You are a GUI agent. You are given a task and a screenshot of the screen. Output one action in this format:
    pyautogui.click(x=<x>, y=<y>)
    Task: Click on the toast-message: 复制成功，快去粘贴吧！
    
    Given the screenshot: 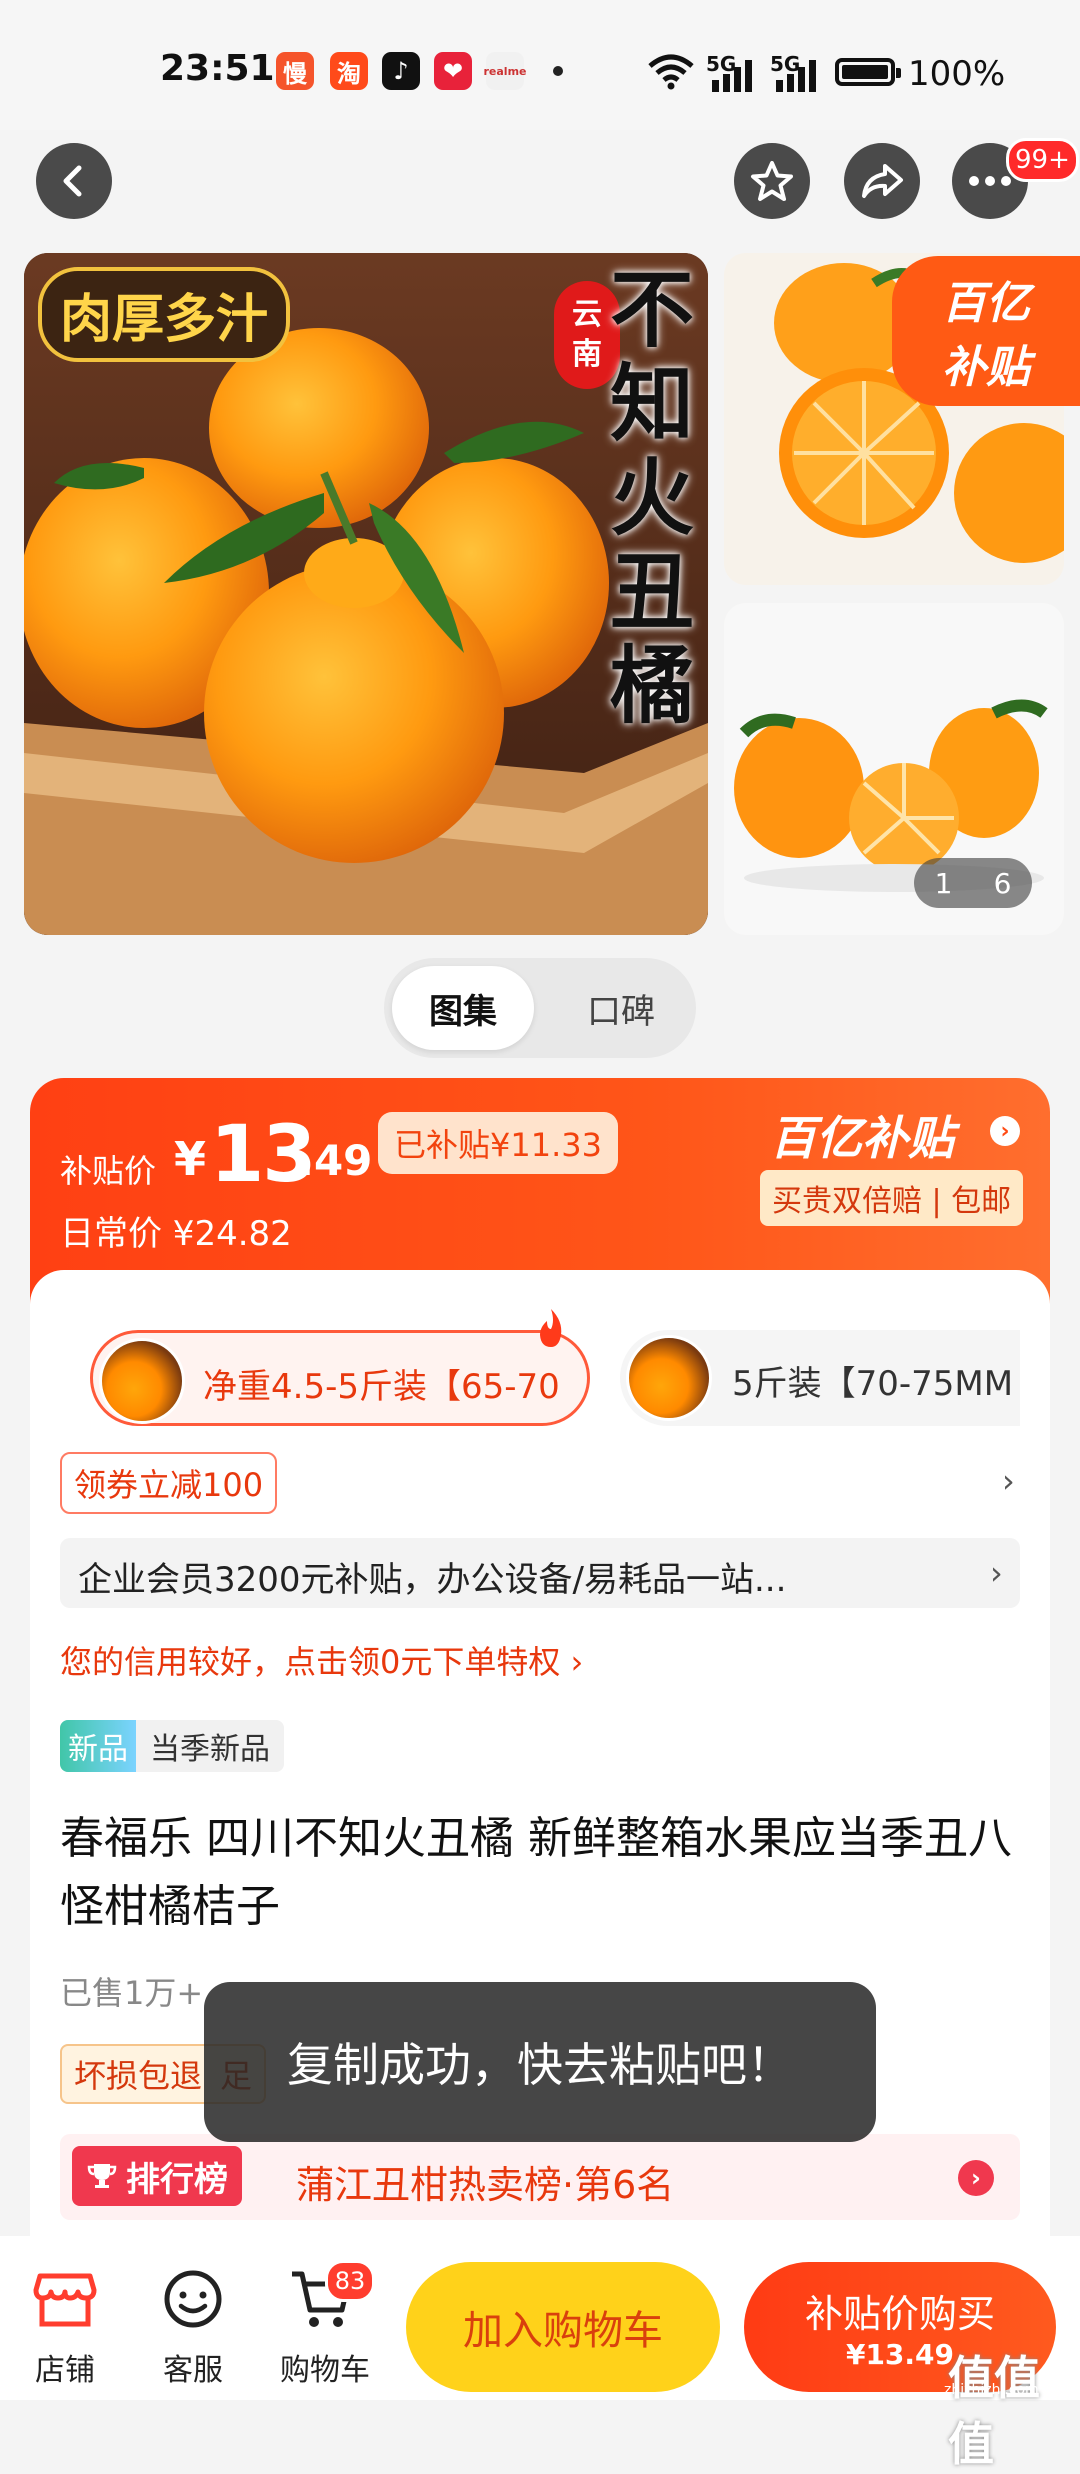 What is the action you would take?
    pyautogui.click(x=540, y=2062)
    